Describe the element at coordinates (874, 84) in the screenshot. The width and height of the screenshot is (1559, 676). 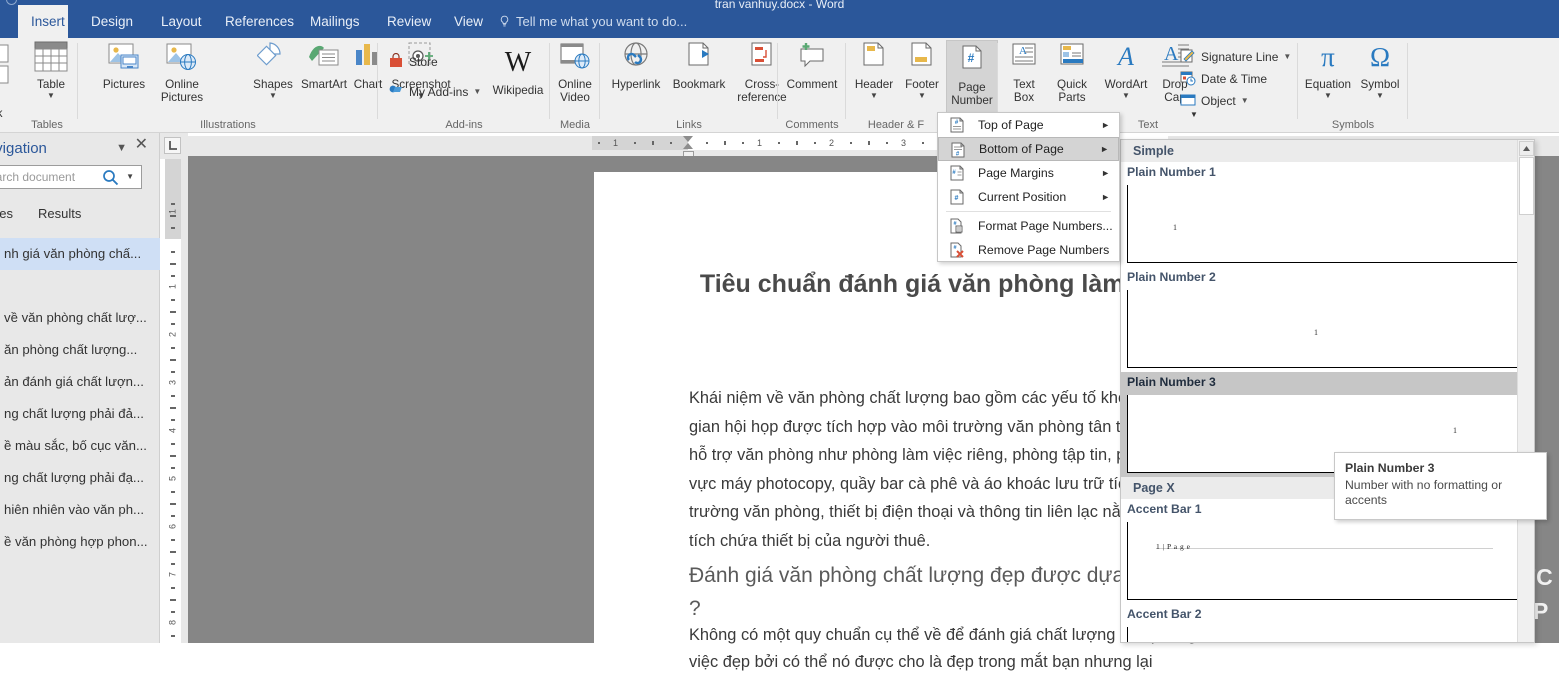
I see `header-label: Header` at that location.